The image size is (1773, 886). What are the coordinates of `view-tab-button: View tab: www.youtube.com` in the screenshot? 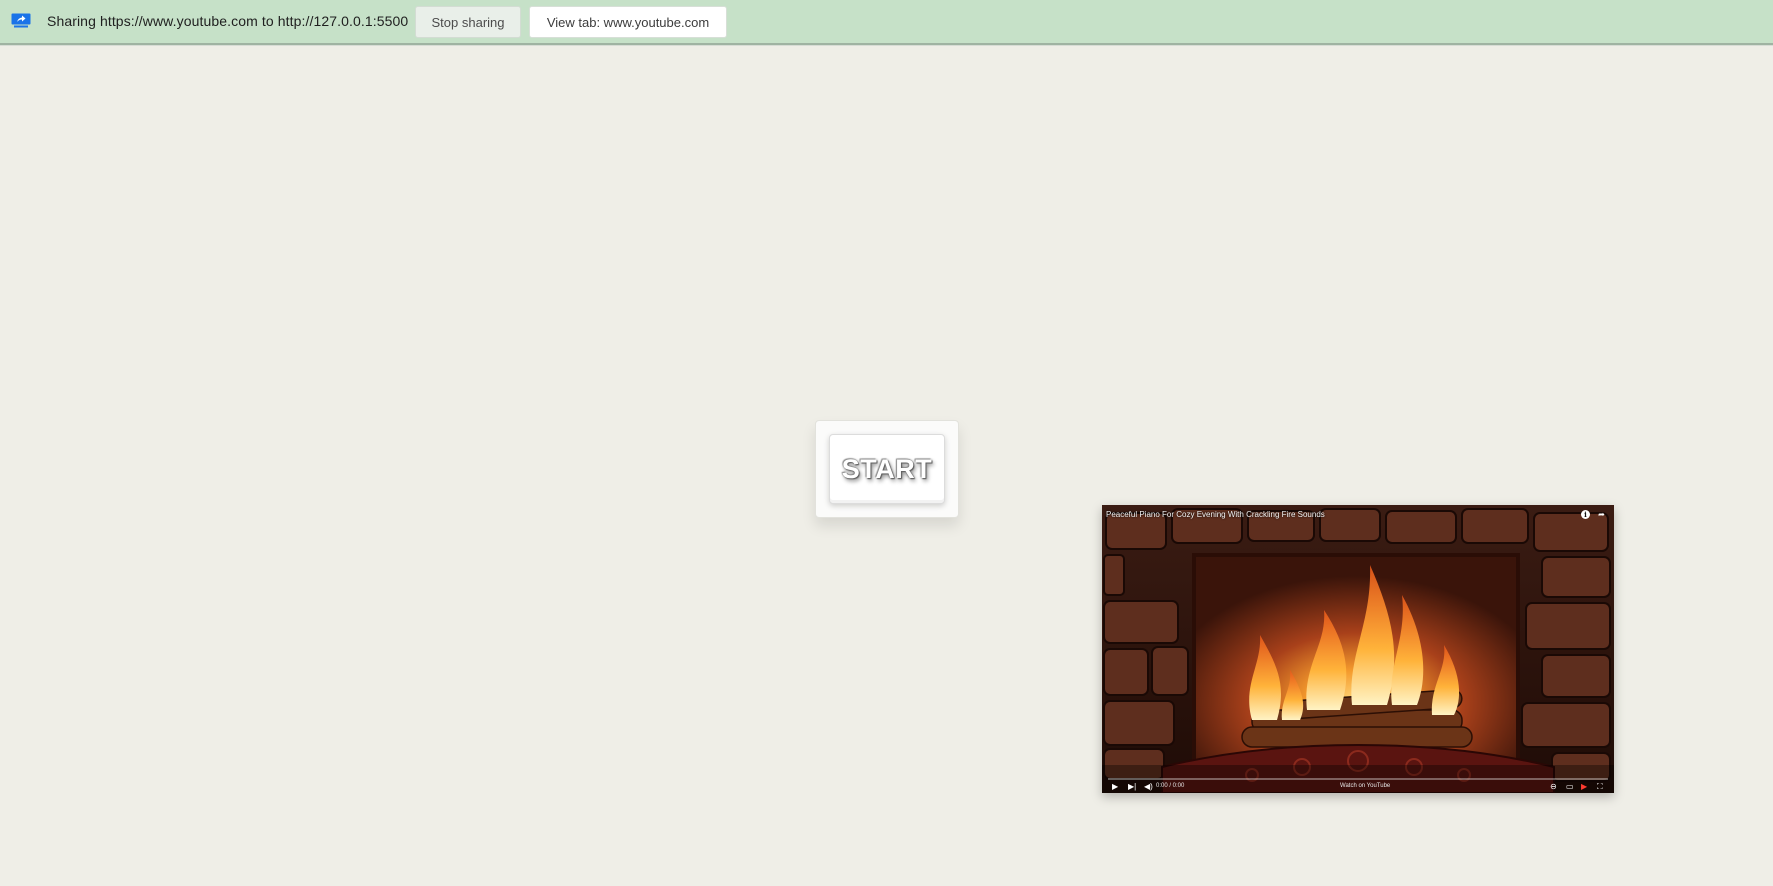 It's located at (628, 22).